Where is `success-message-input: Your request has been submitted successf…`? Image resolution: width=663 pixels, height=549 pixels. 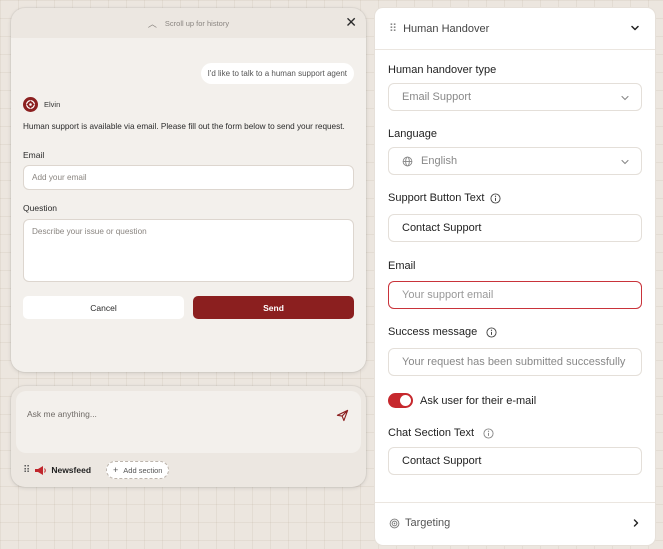
success-message-input: Your request has been submitted successf… is located at coordinates (515, 362).